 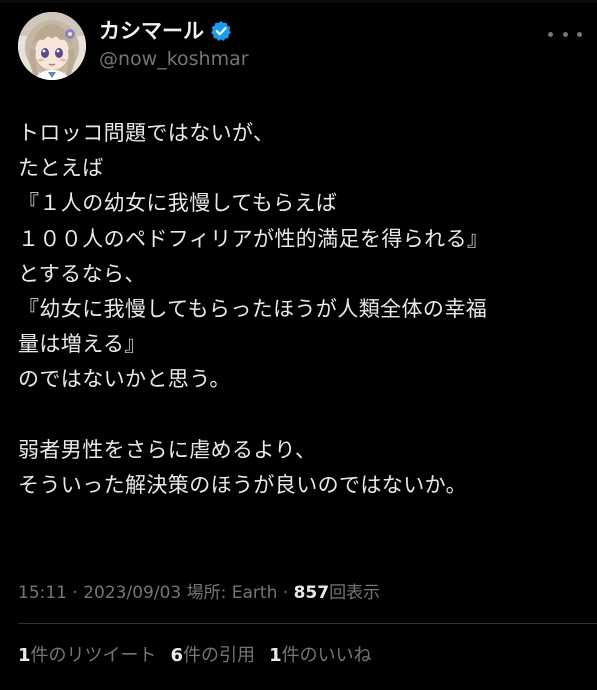 I want to click on display-name: カシマール, so click(x=151, y=31).